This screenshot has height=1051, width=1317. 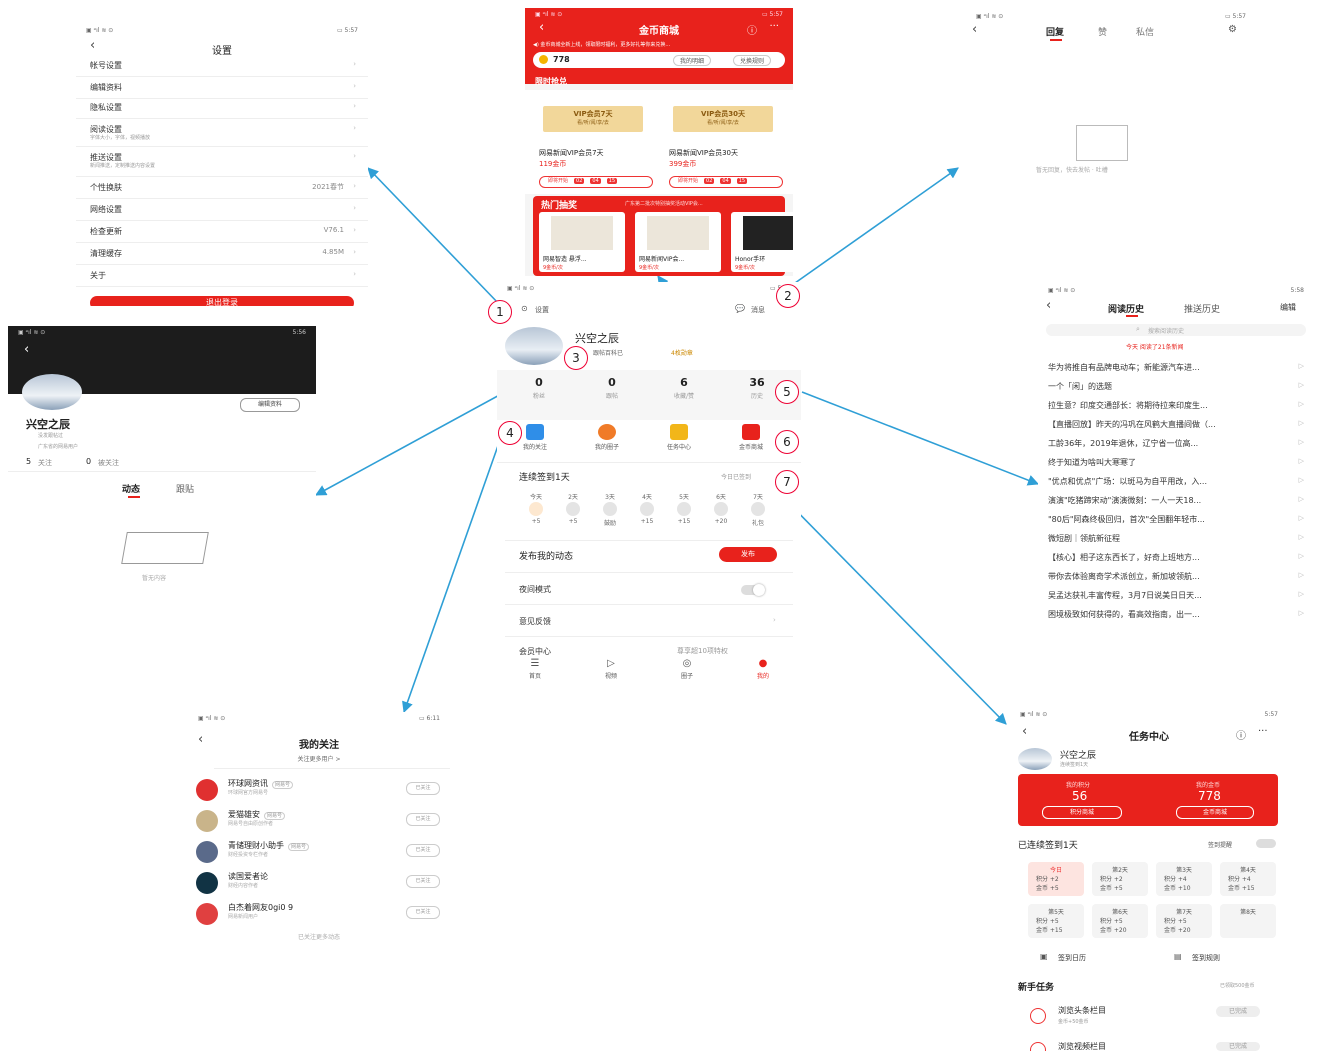 I want to click on settings-icon: ⊙, so click(x=524, y=308).